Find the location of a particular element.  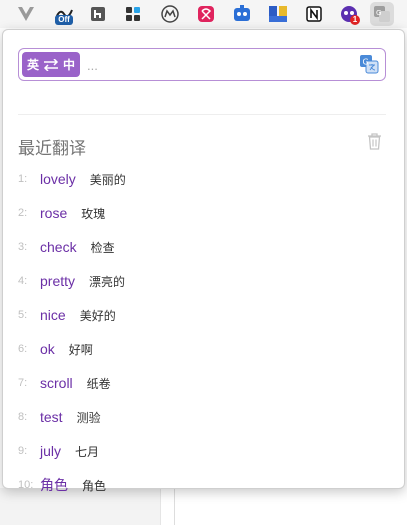

tampermonkey-icon: Off is located at coordinates (64, 14).